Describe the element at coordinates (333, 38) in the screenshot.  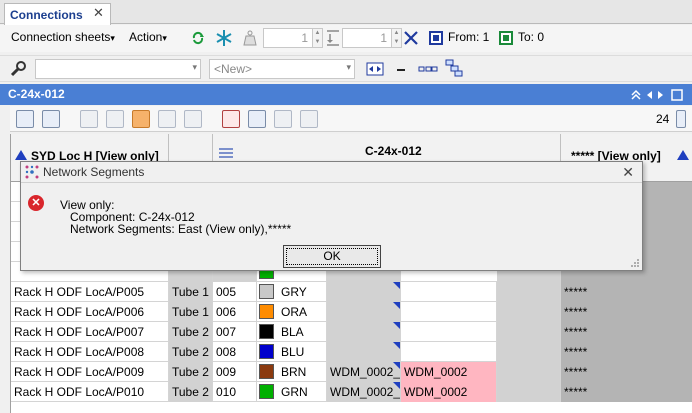
I see `sort-icon` at that location.